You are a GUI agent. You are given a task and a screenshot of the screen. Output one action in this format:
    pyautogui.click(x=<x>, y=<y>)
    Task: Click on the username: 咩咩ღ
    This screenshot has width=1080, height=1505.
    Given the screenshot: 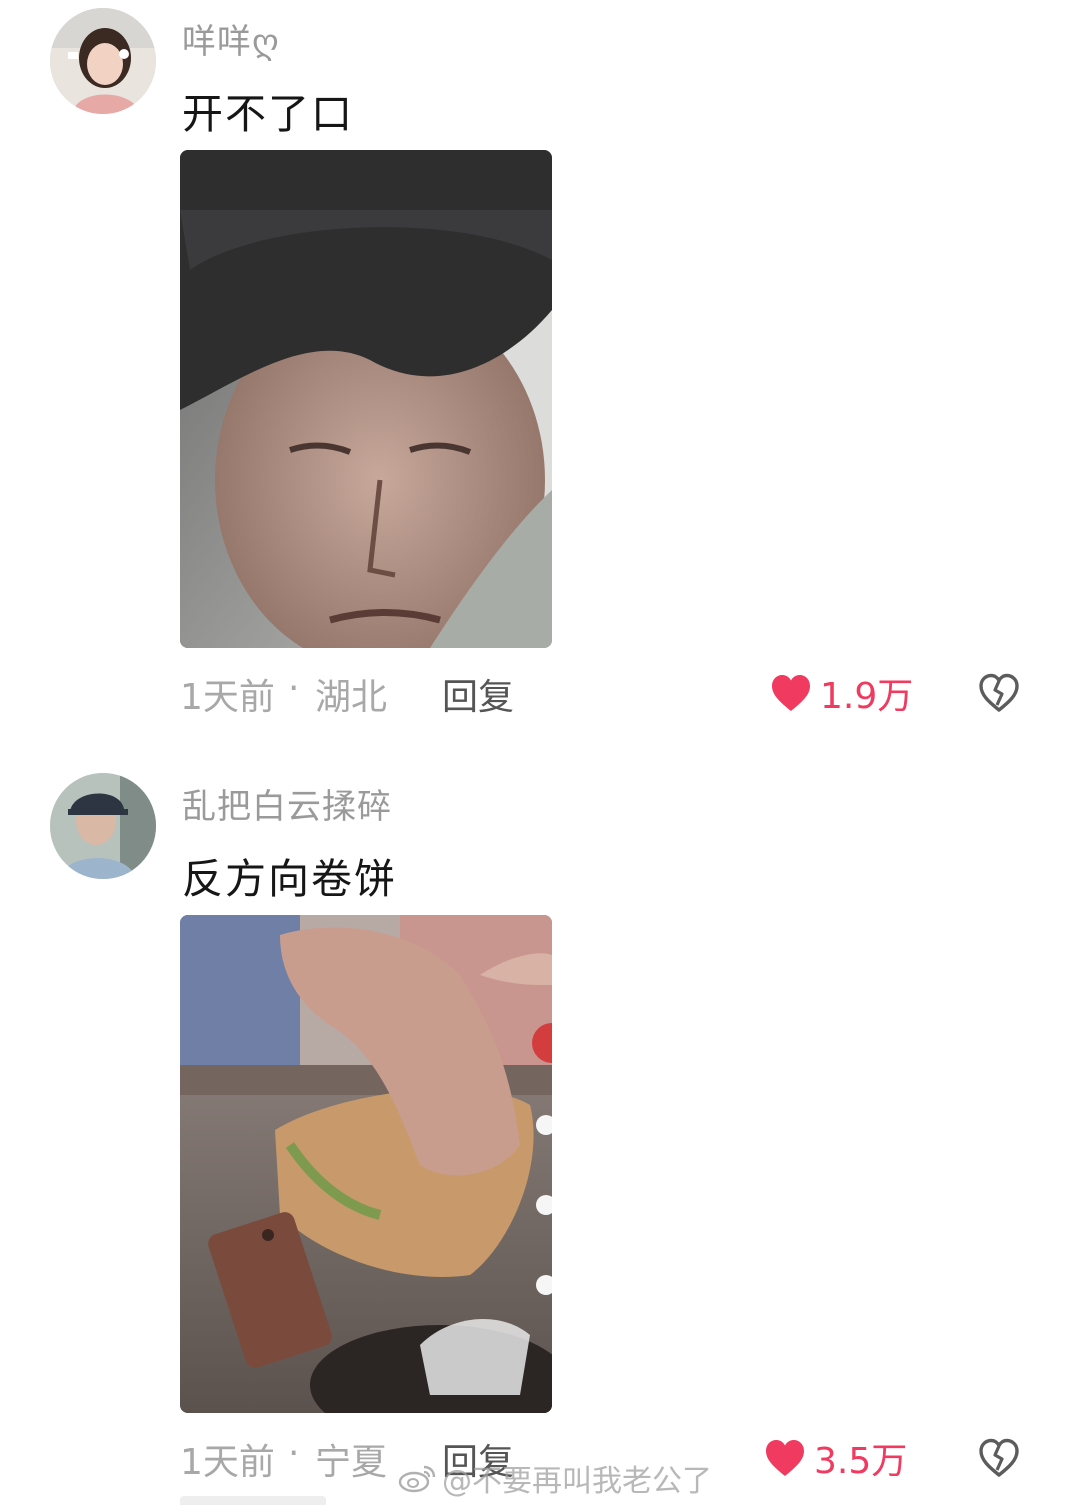 What is the action you would take?
    pyautogui.click(x=231, y=38)
    